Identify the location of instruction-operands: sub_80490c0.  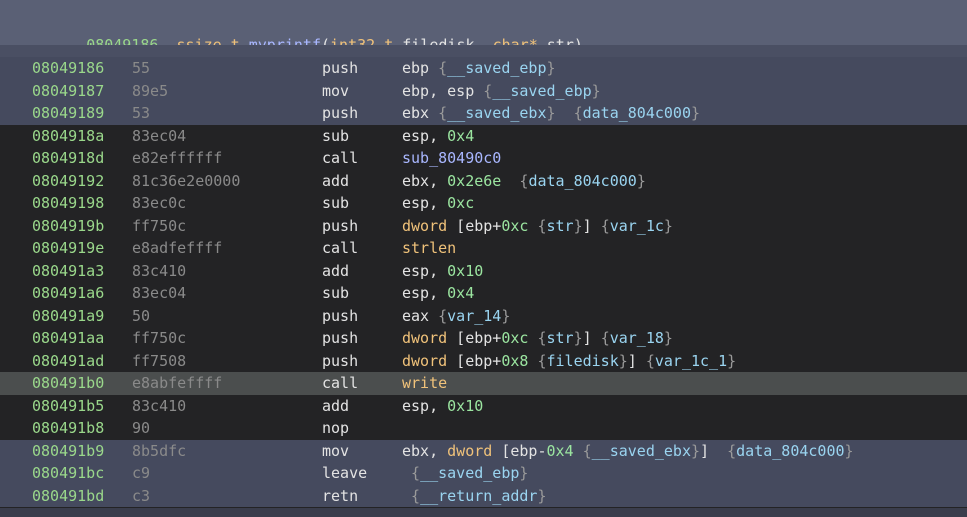
(451, 158).